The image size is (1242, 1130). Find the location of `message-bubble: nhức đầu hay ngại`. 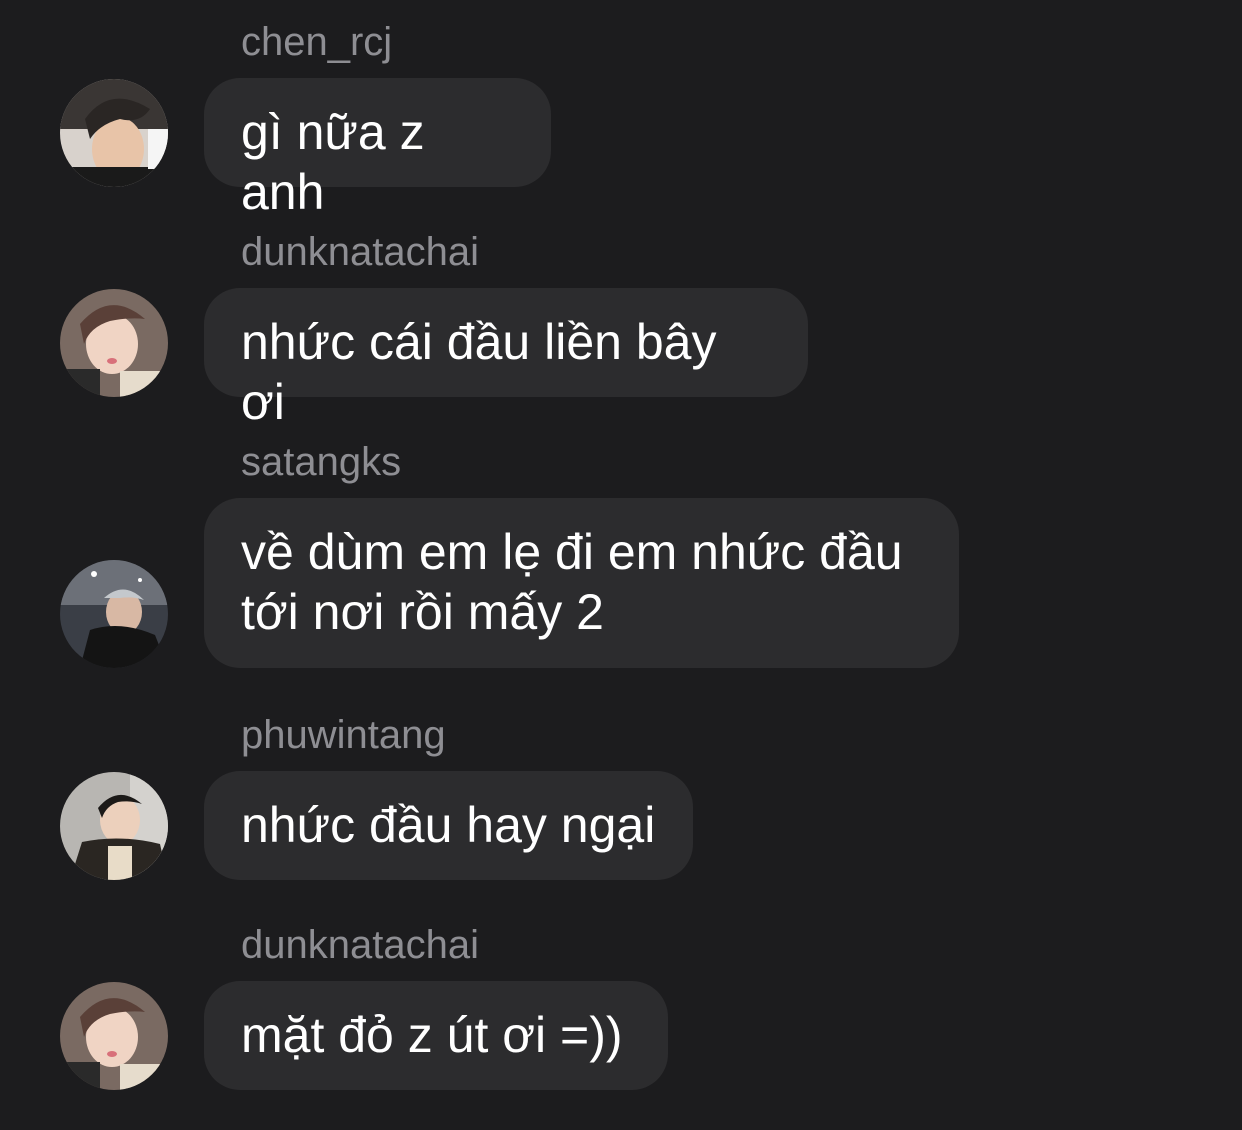

message-bubble: nhức đầu hay ngại is located at coordinates (448, 825).